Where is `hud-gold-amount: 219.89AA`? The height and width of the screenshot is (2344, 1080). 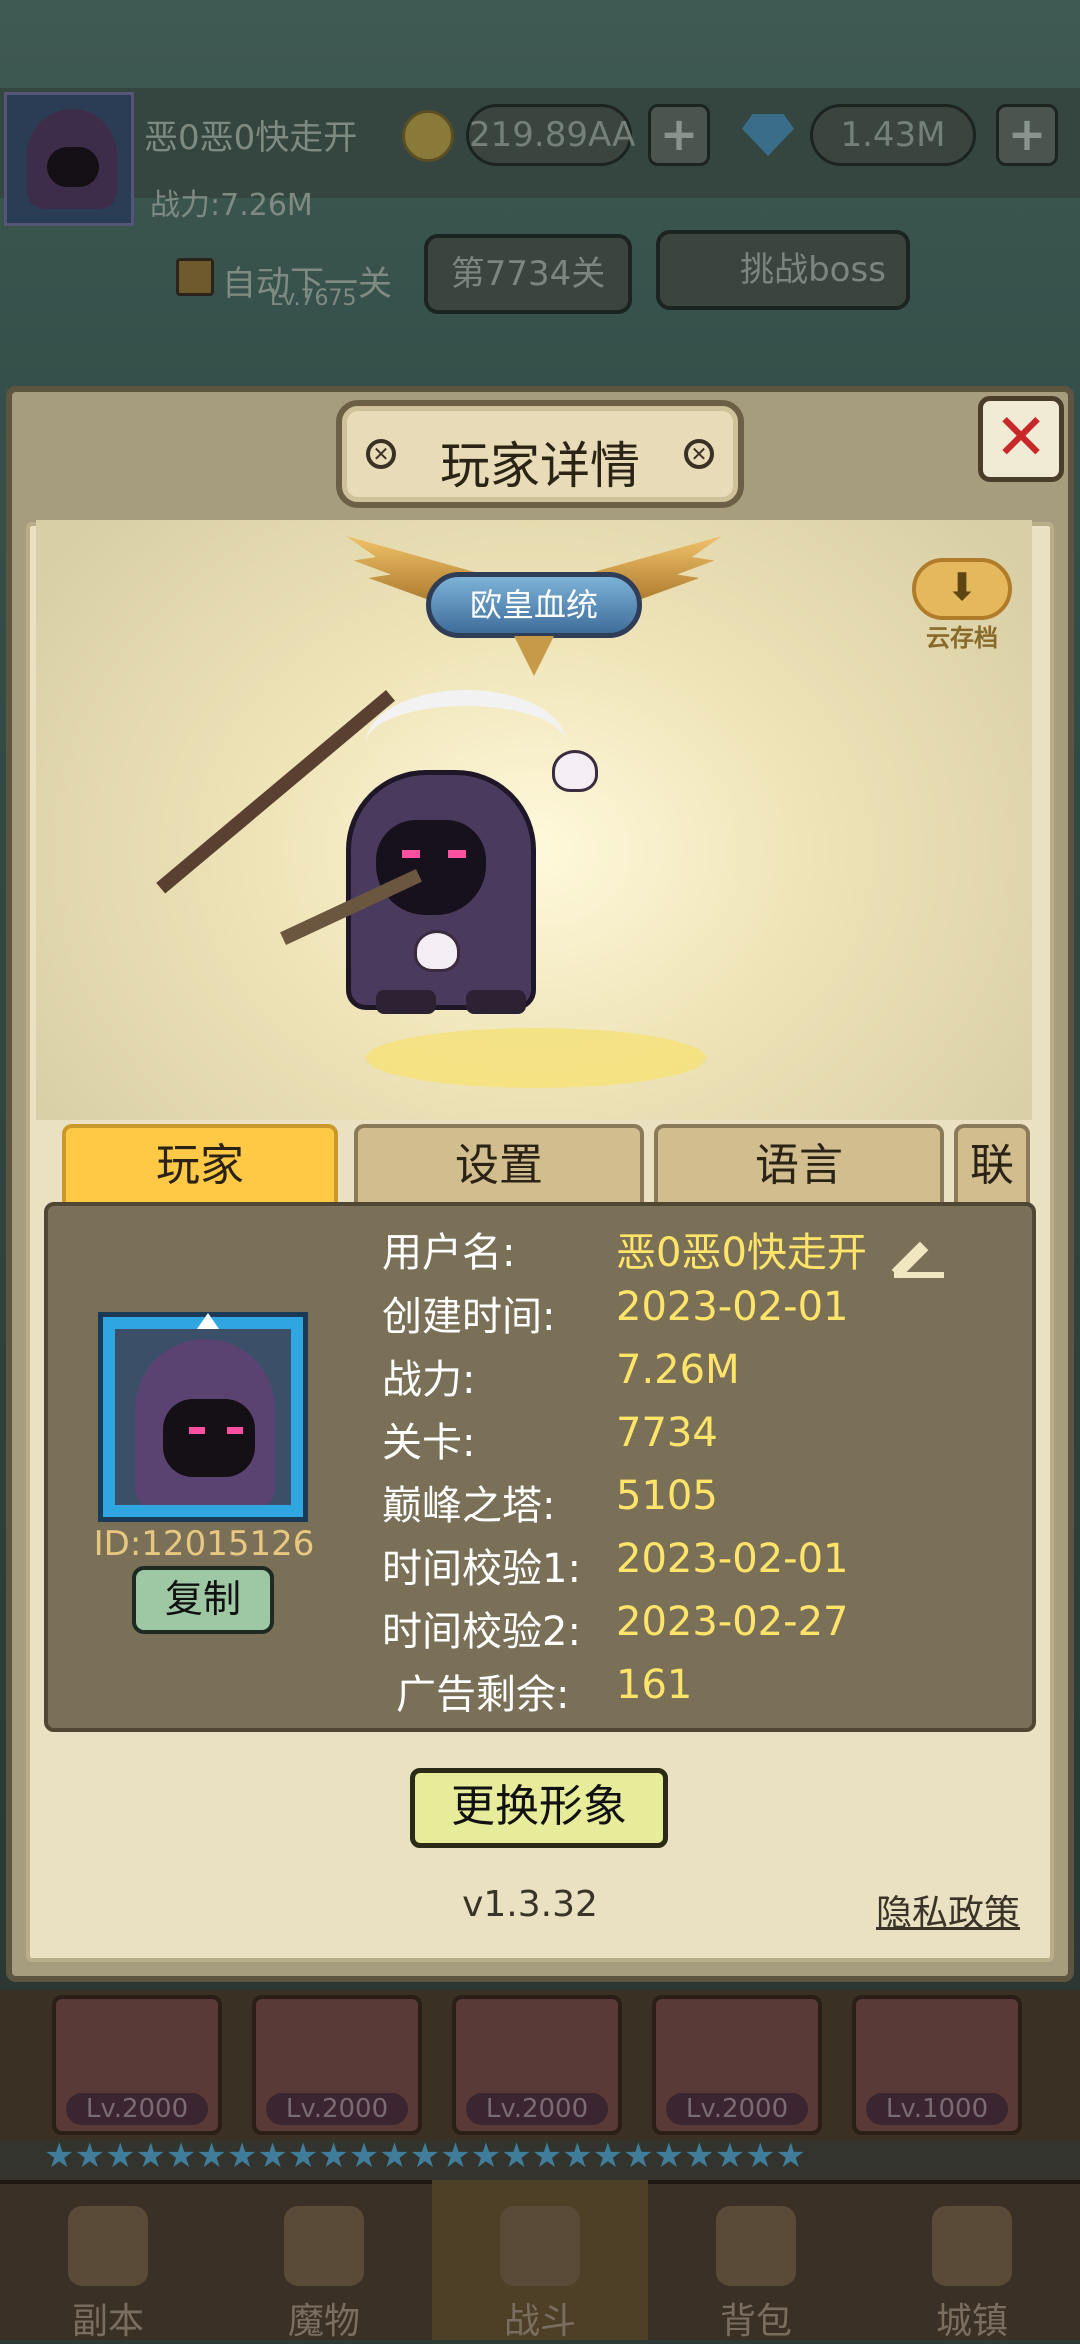
hud-gold-amount: 219.89AA is located at coordinates (550, 135).